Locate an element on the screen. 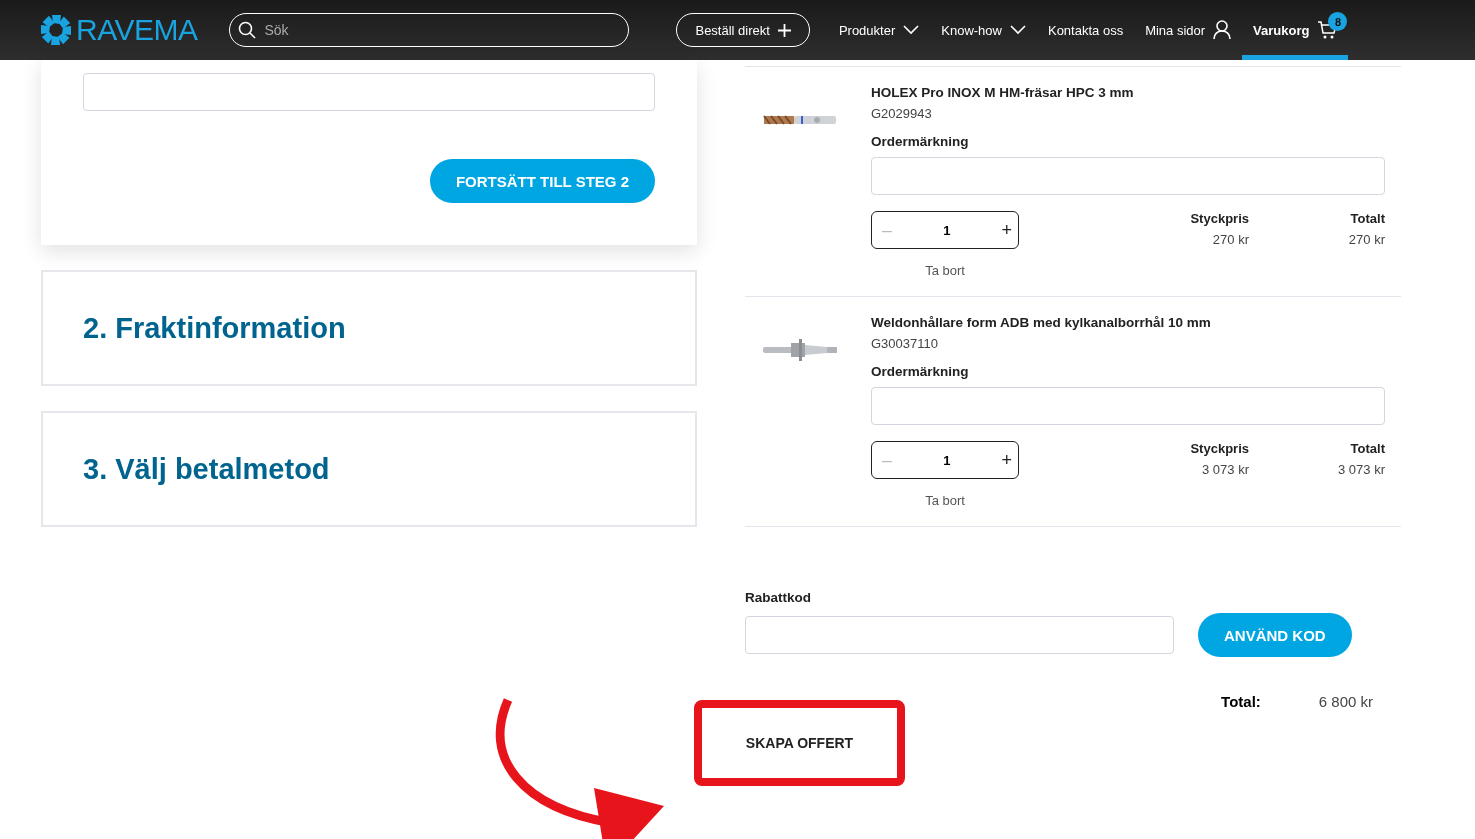  unit-price: 270 kr is located at coordinates (1230, 239).